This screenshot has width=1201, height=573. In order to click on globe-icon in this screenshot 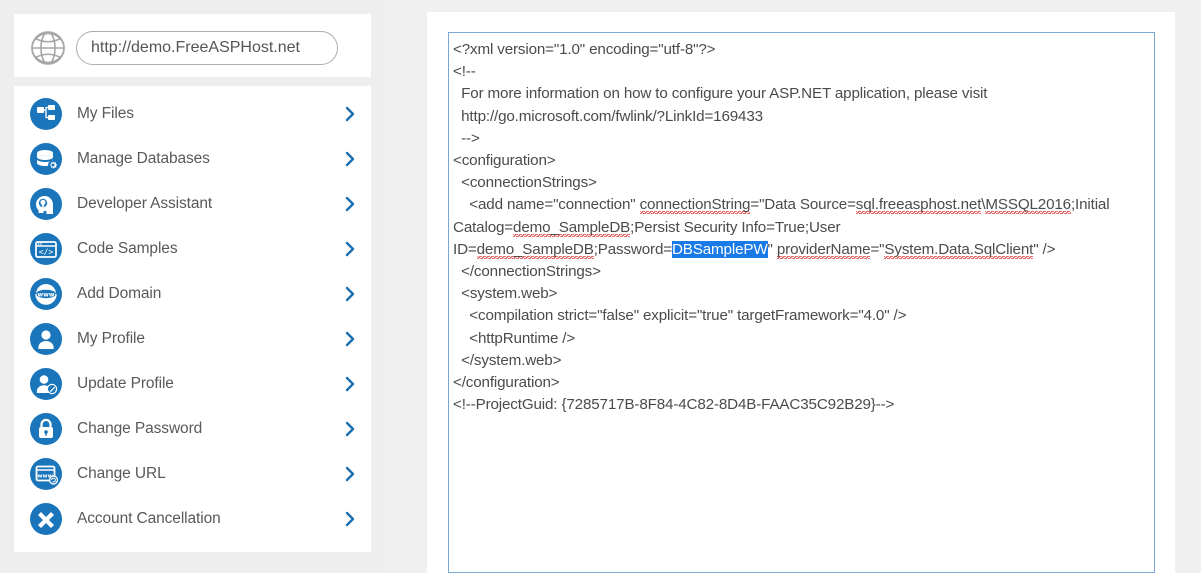, I will do `click(48, 48)`.